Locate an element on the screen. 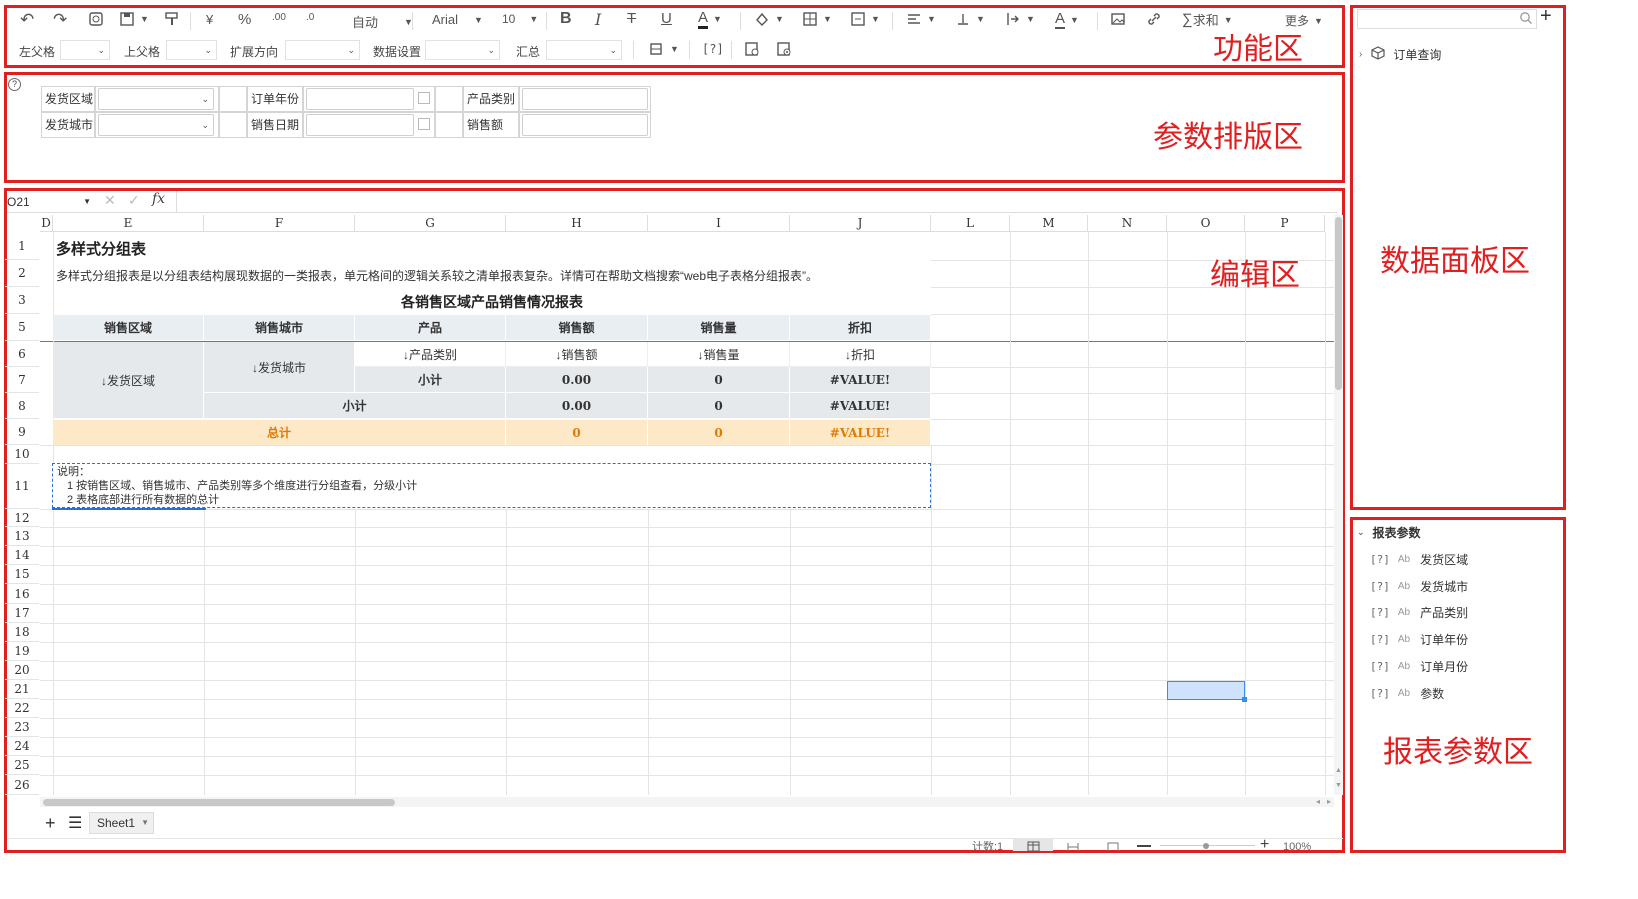 The width and height of the screenshot is (1638, 899). cell-total-discount: #VALUE! is located at coordinates (860, 432).